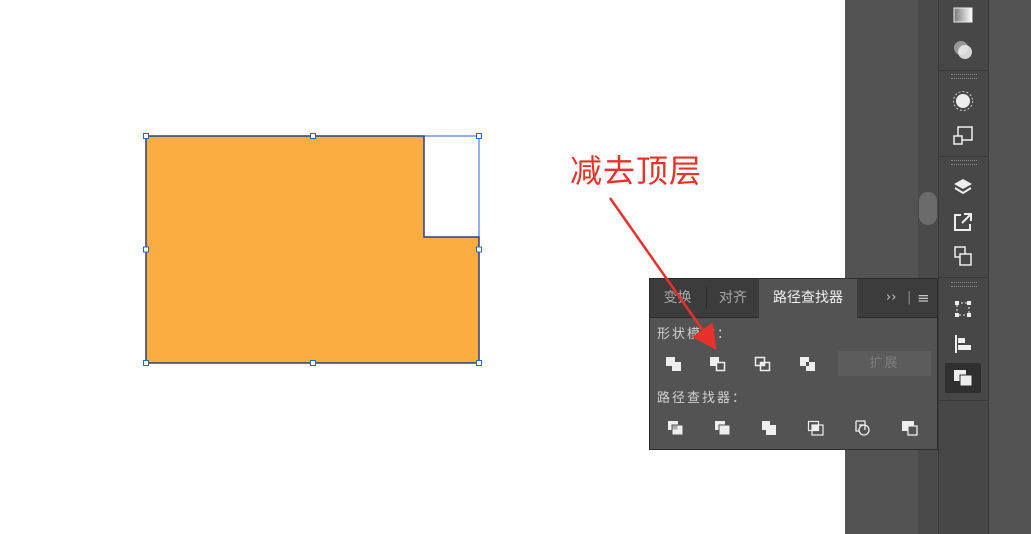 This screenshot has width=1031, height=534. What do you see at coordinates (702, 398) in the screenshot?
I see `pathfinders-label: 路径查找器：` at bounding box center [702, 398].